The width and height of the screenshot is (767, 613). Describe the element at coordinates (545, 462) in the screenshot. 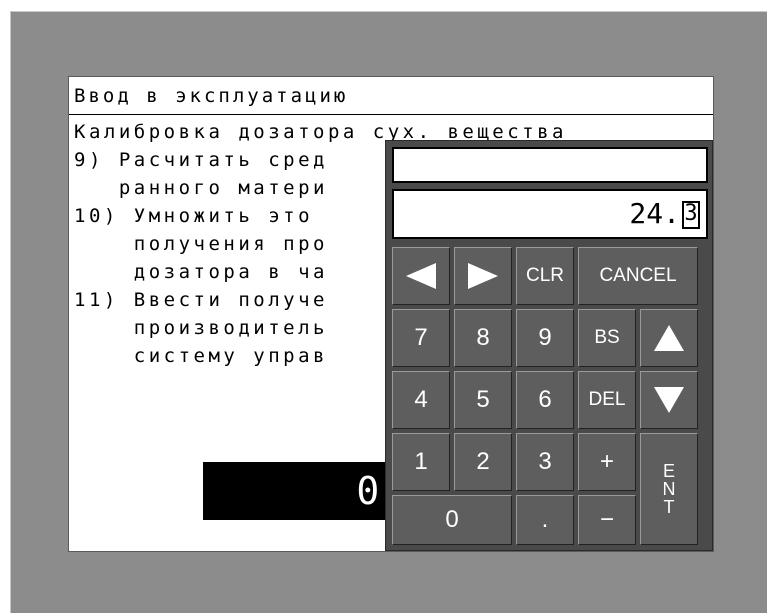

I see `key-3: 3` at that location.